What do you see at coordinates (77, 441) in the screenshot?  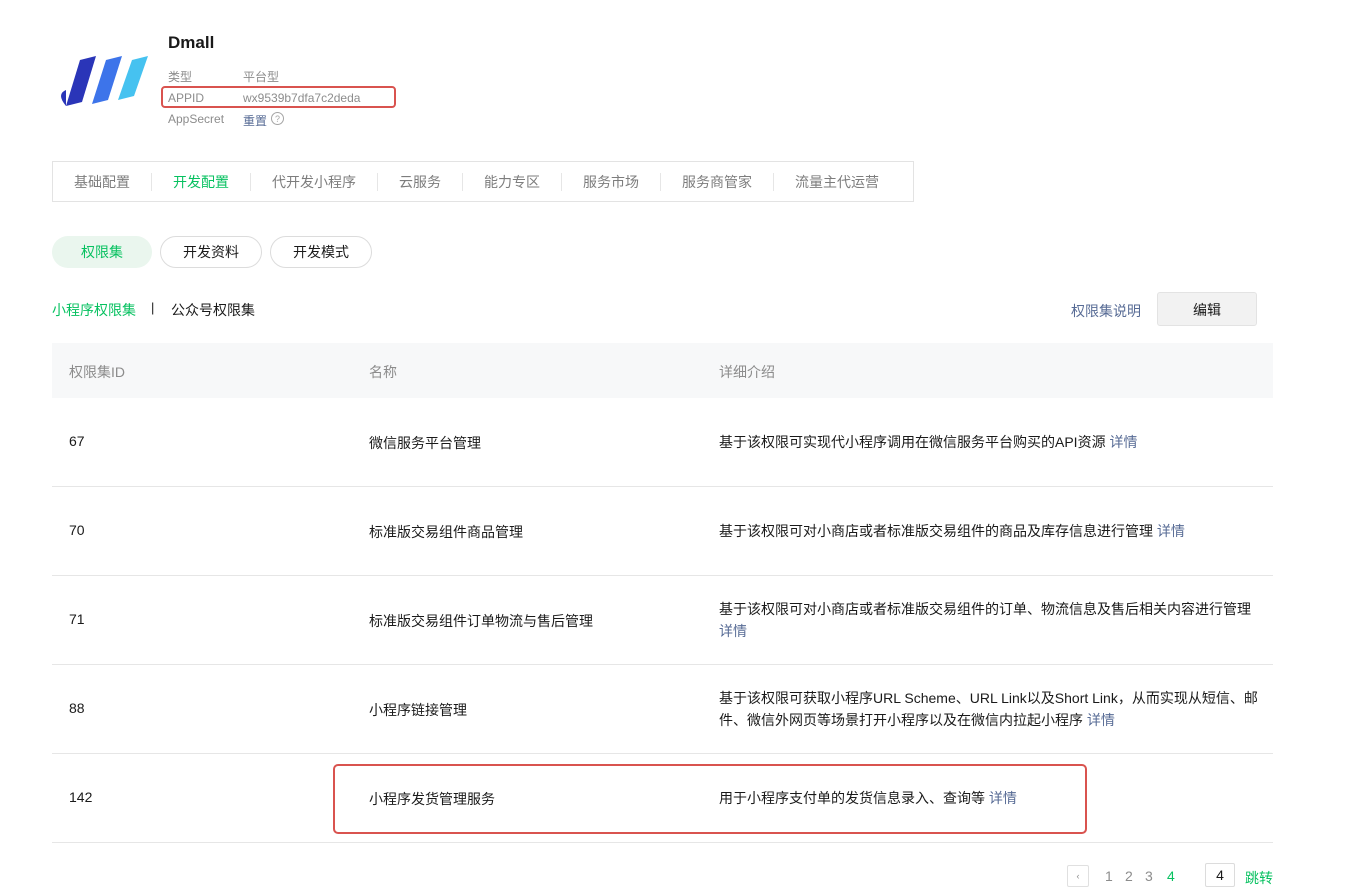 I see `row-id: 67` at bounding box center [77, 441].